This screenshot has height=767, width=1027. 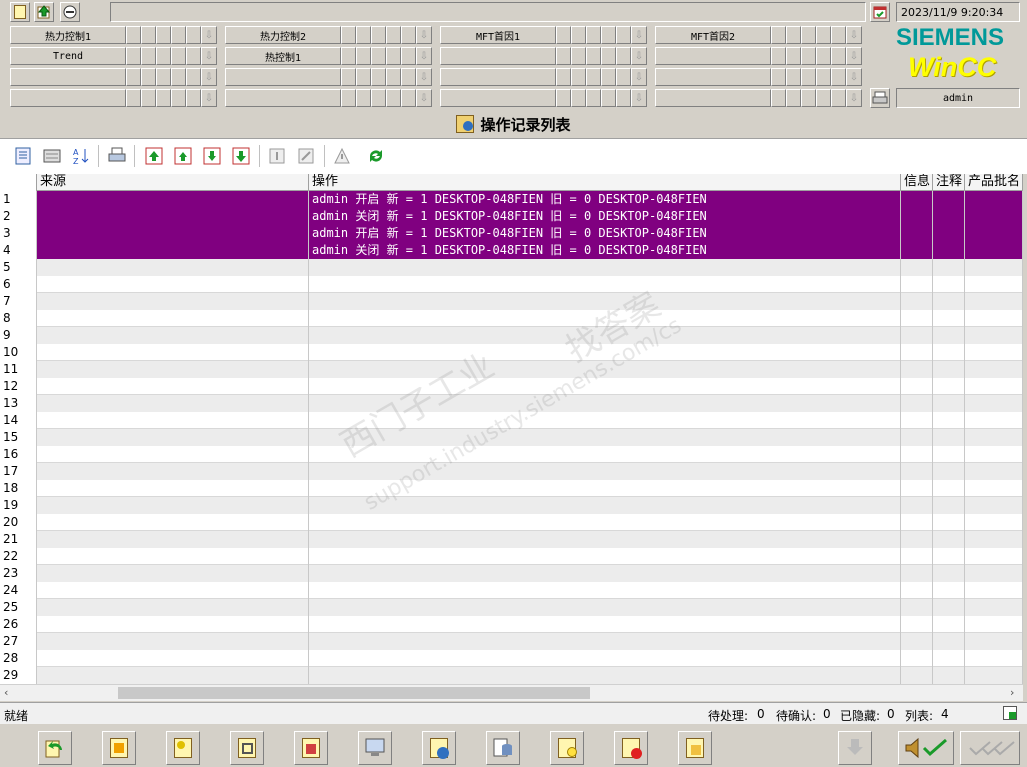 I want to click on info-text-icon, so click(x=277, y=156).